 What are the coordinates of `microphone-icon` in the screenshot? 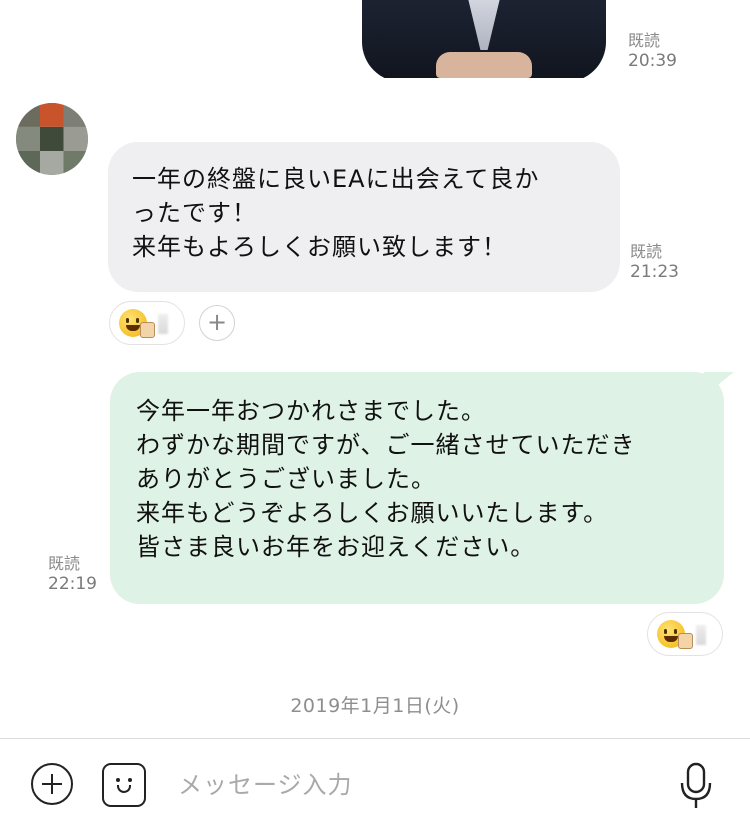 It's located at (696, 786).